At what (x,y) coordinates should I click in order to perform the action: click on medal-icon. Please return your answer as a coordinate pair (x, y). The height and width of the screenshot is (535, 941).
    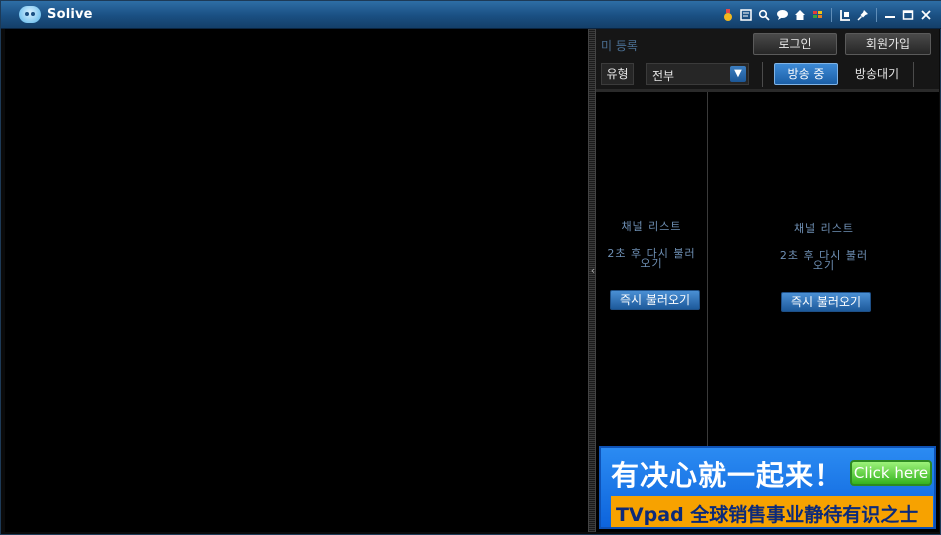
    Looking at the image, I should click on (728, 15).